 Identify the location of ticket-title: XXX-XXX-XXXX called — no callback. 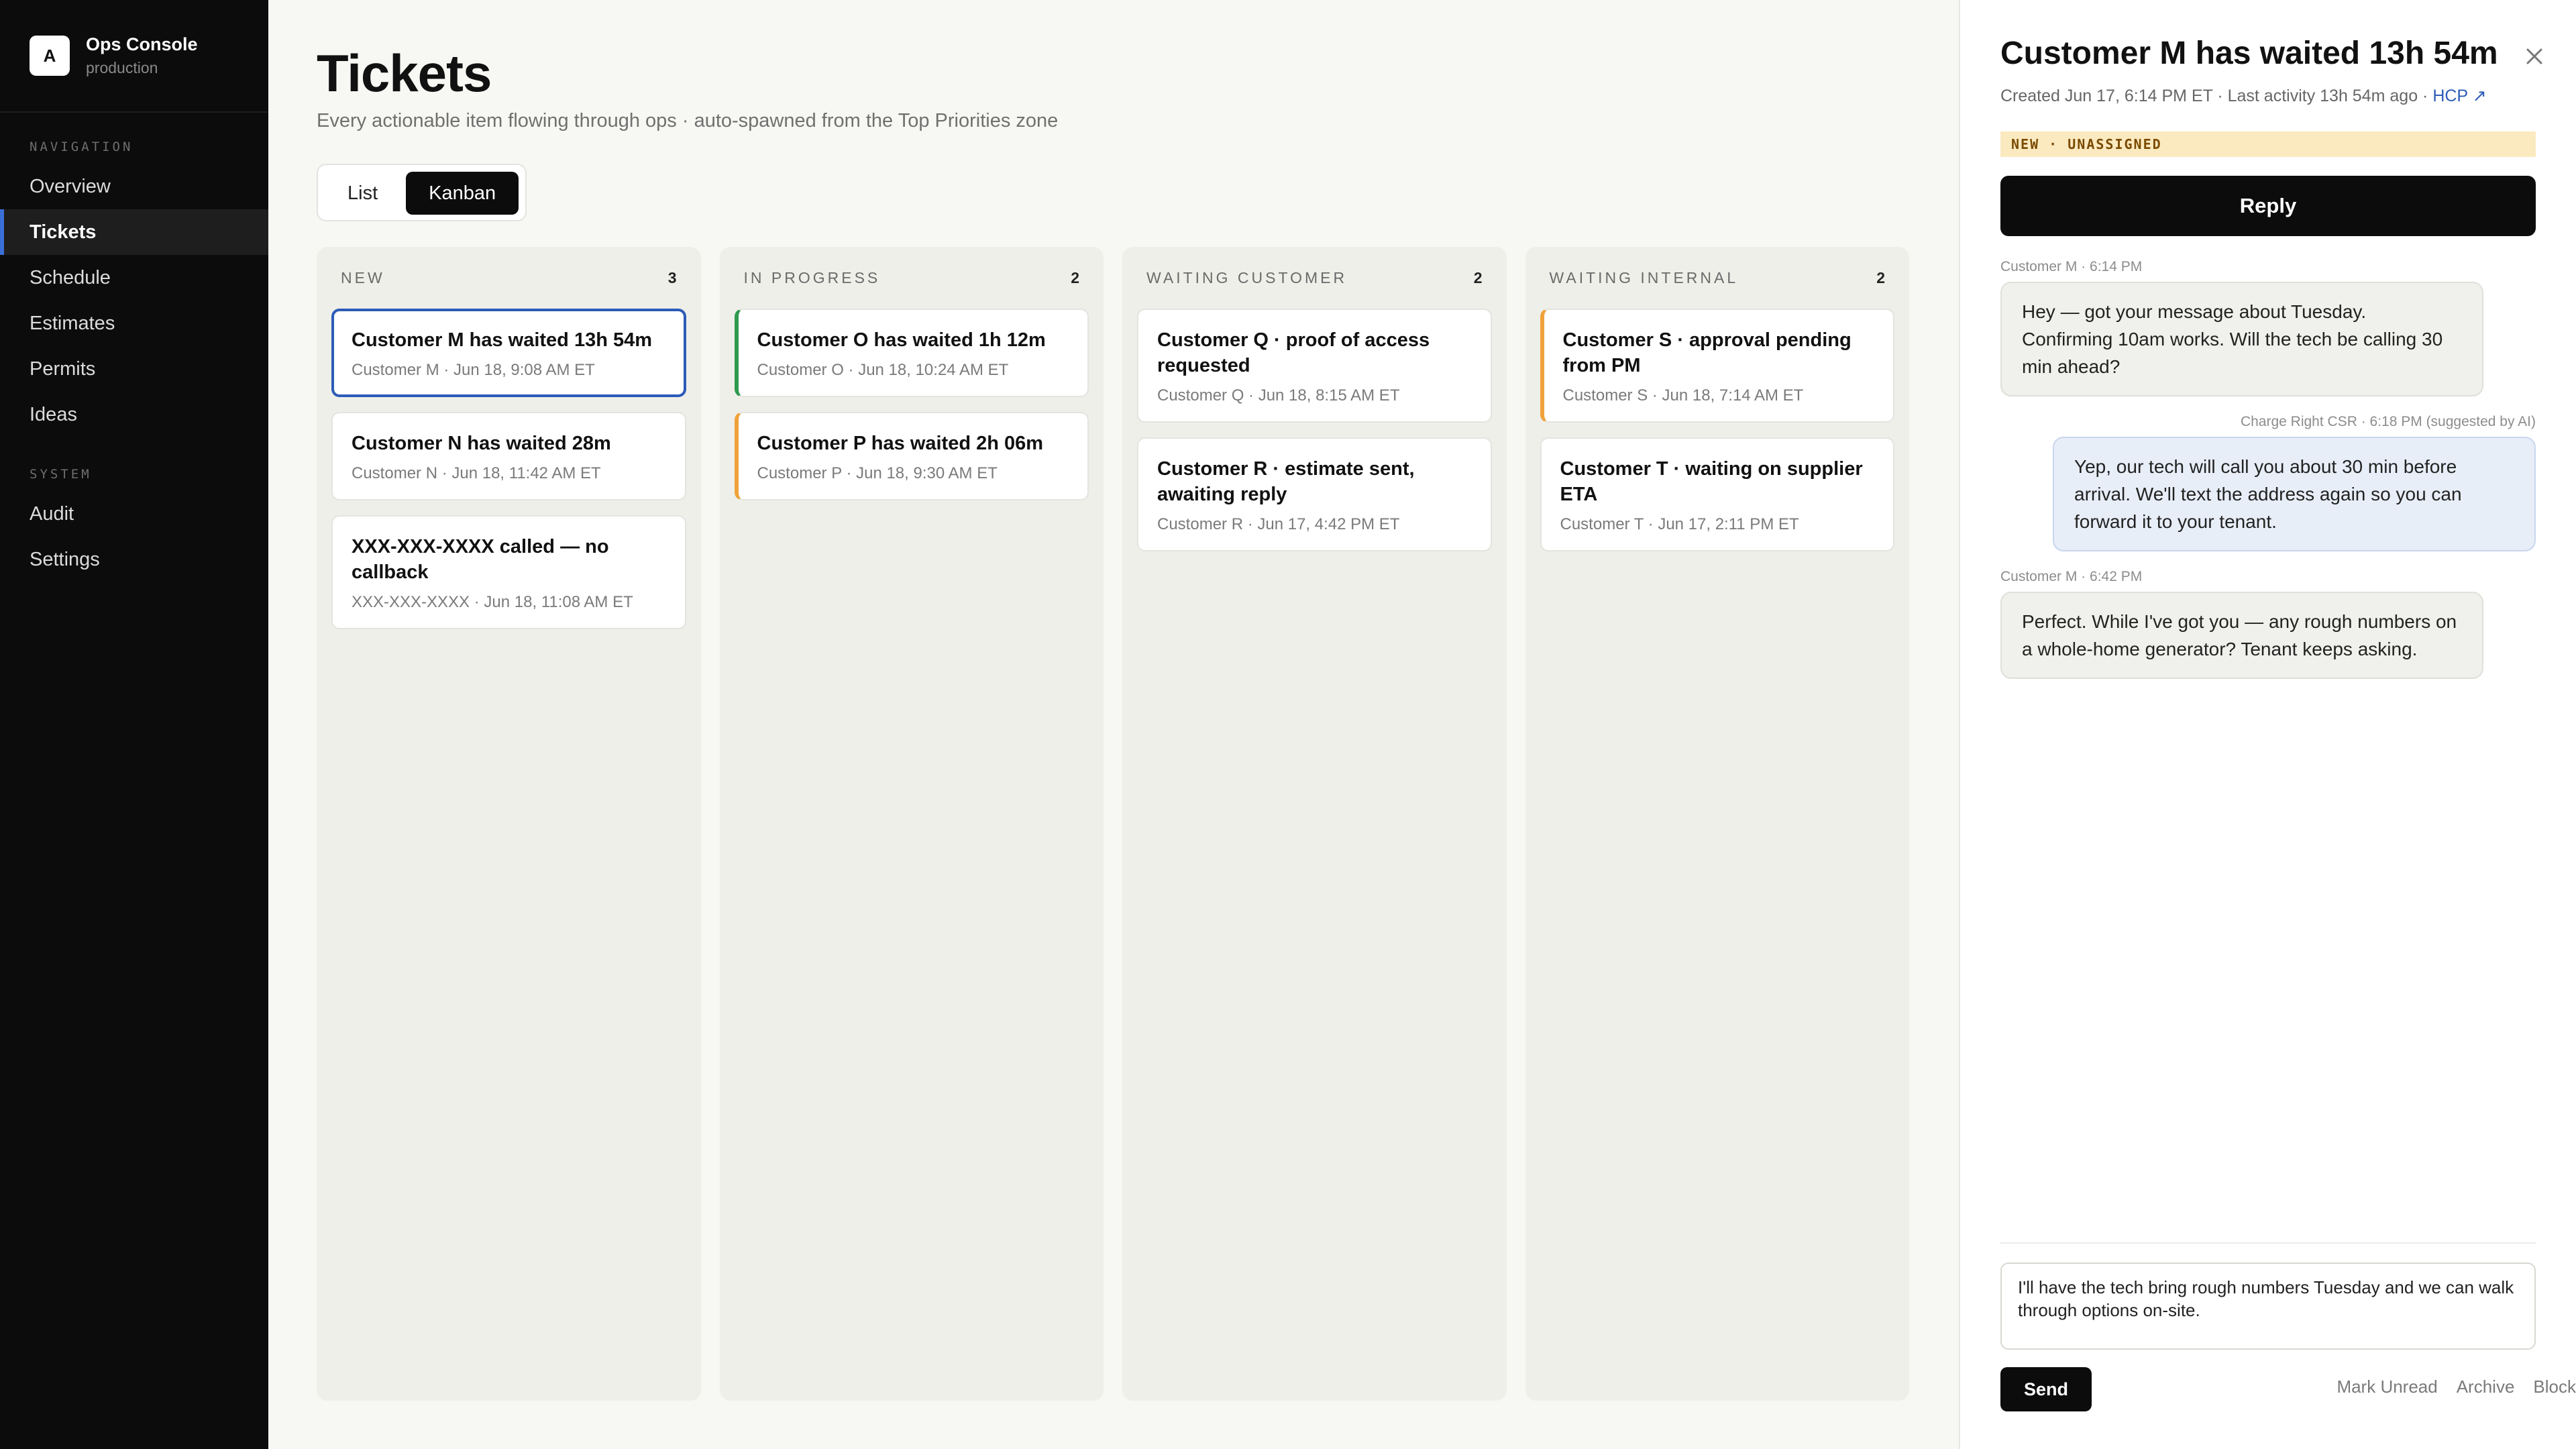
(480, 559).